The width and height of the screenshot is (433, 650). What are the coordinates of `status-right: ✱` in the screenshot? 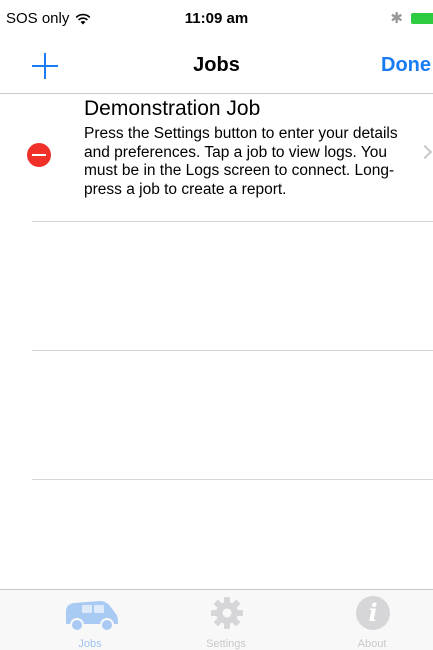 It's located at (411, 18).